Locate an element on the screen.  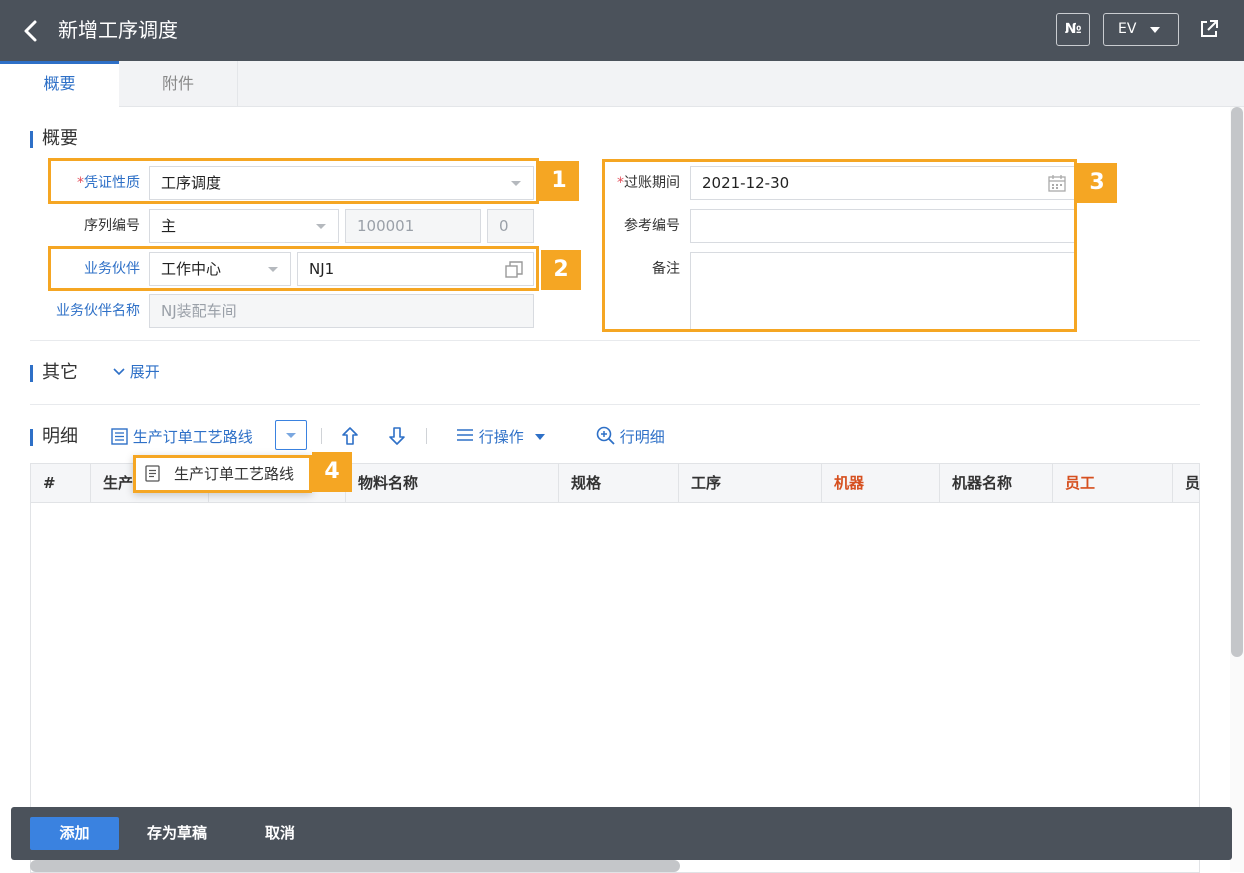
expand-toggle: 展开 is located at coordinates (136, 372).